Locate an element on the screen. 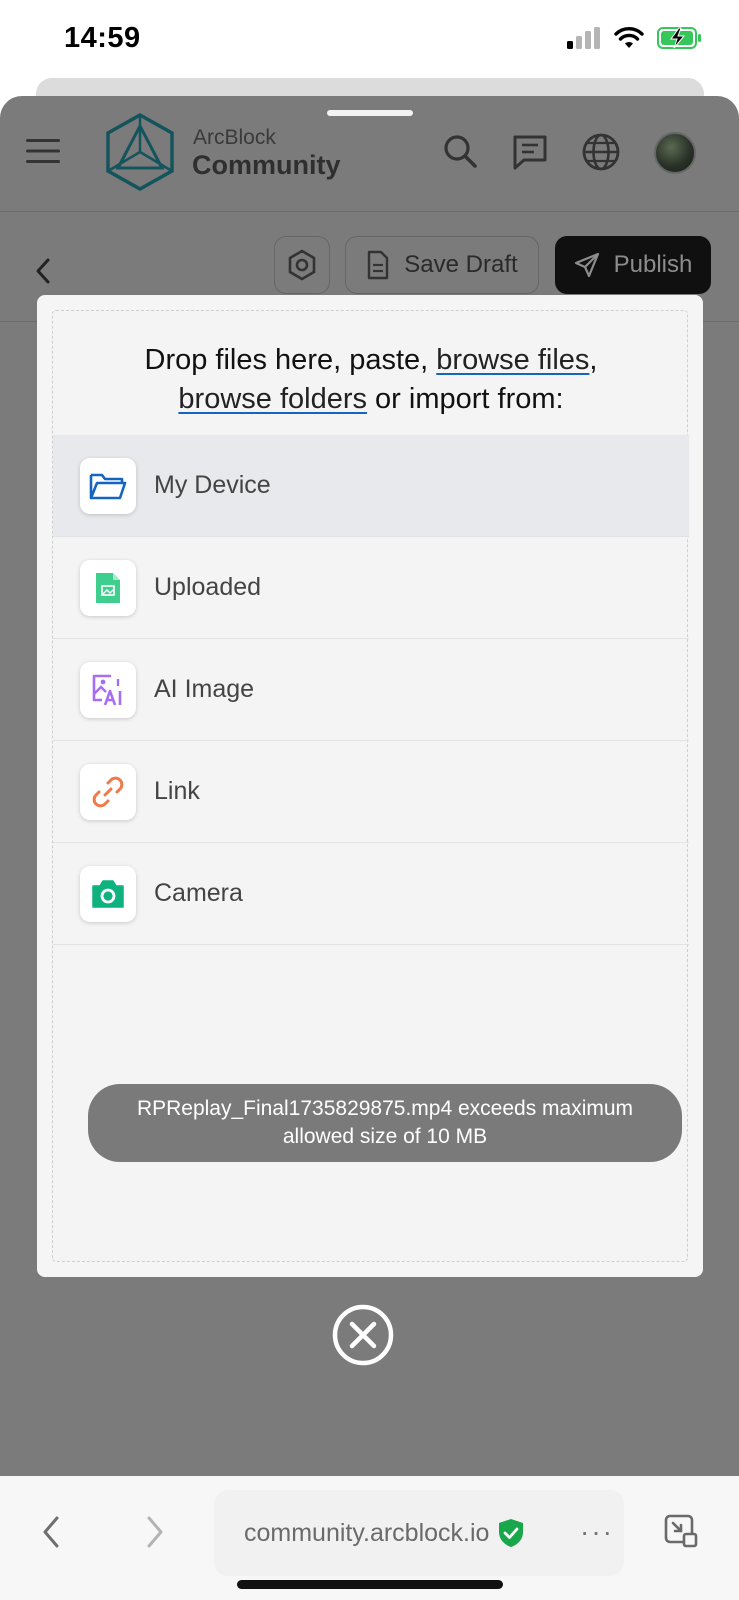 The width and height of the screenshot is (739, 1600). save-draft-button: Save Draft is located at coordinates (442, 265).